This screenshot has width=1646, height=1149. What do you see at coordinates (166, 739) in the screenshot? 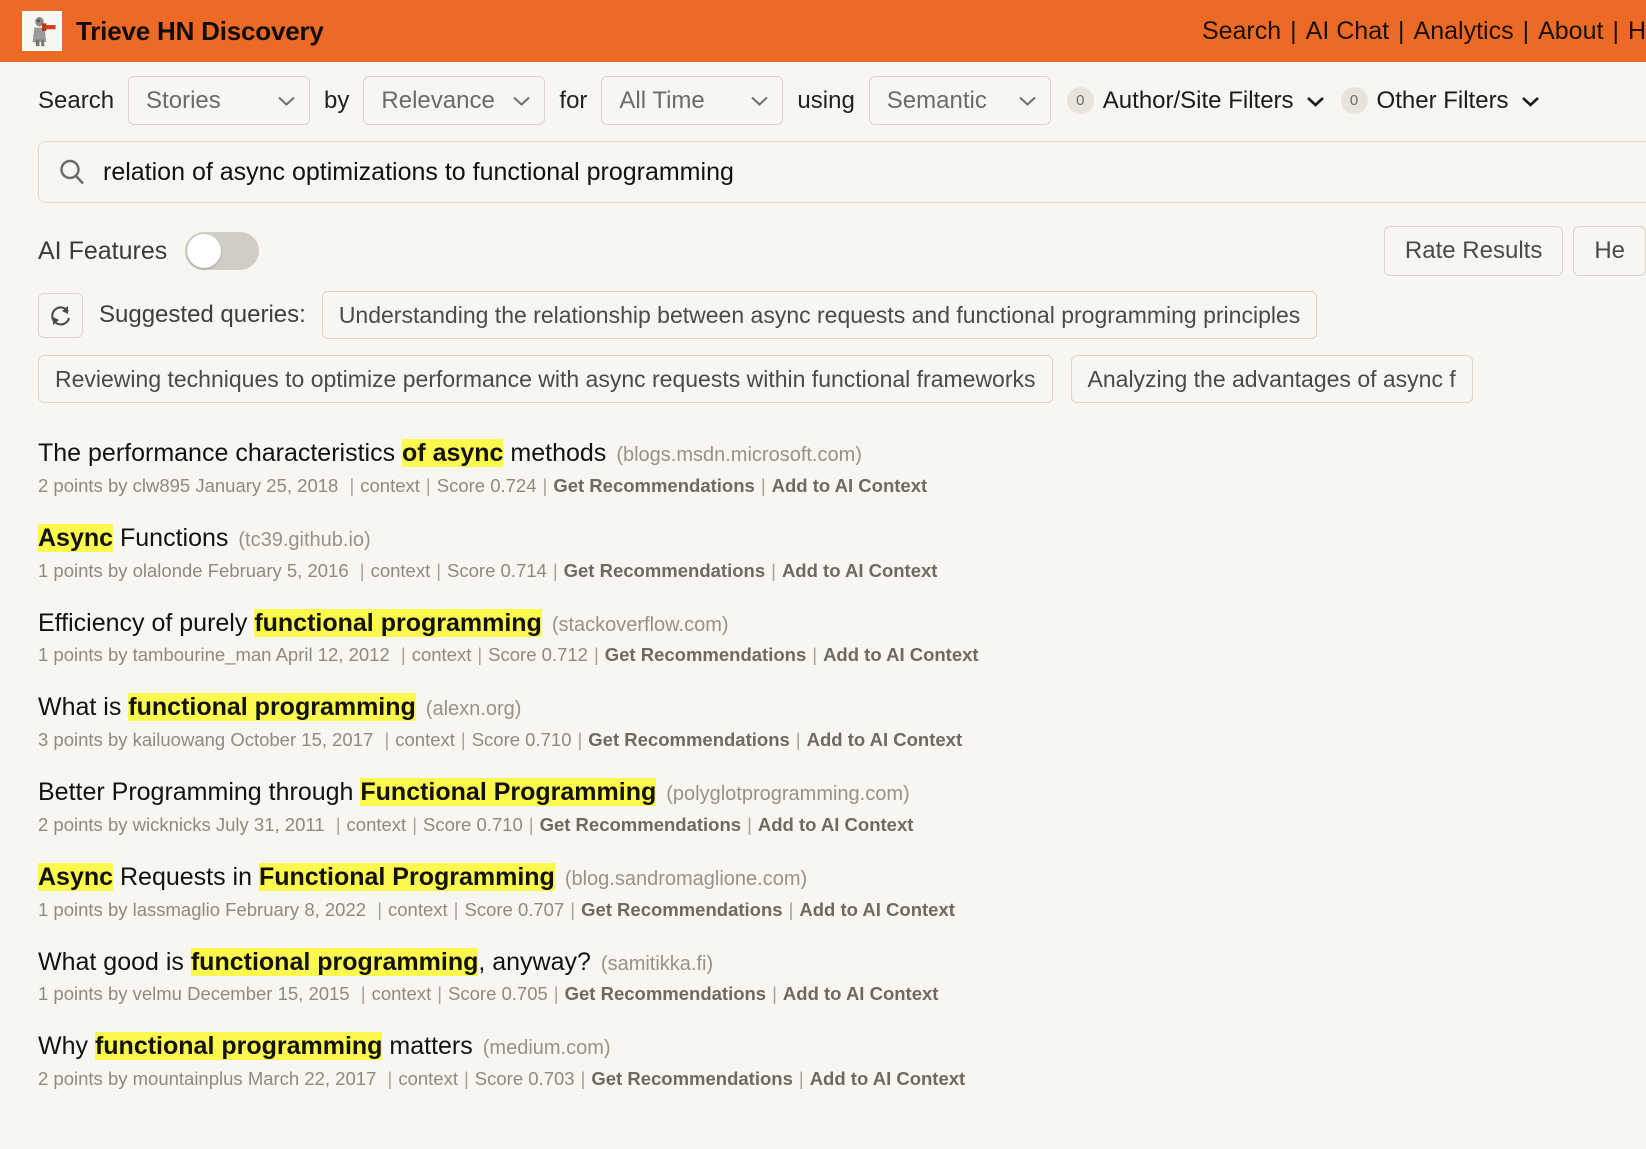
I see `result-author: by kailuowang` at bounding box center [166, 739].